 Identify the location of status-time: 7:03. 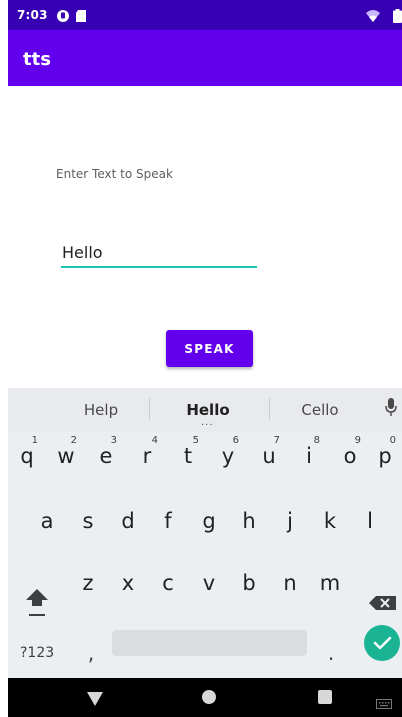
(32, 15).